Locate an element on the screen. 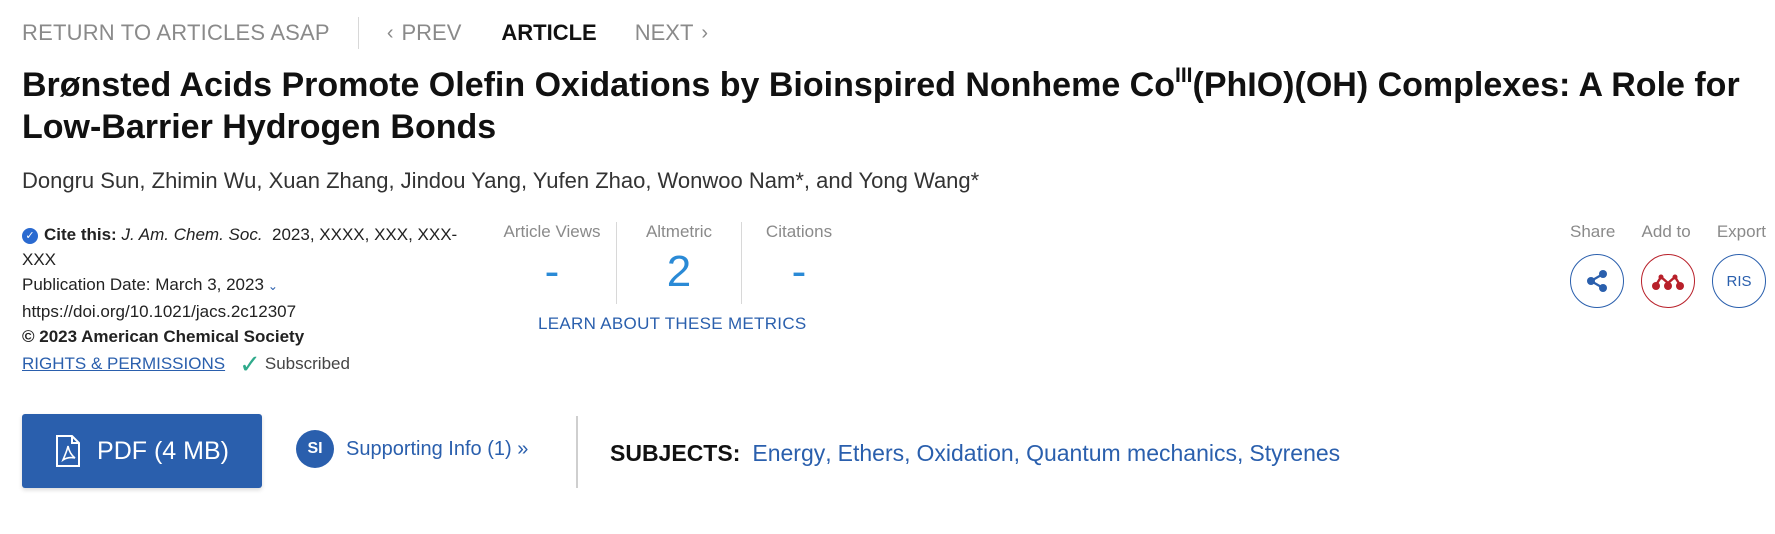  nav-divider is located at coordinates (358, 33).